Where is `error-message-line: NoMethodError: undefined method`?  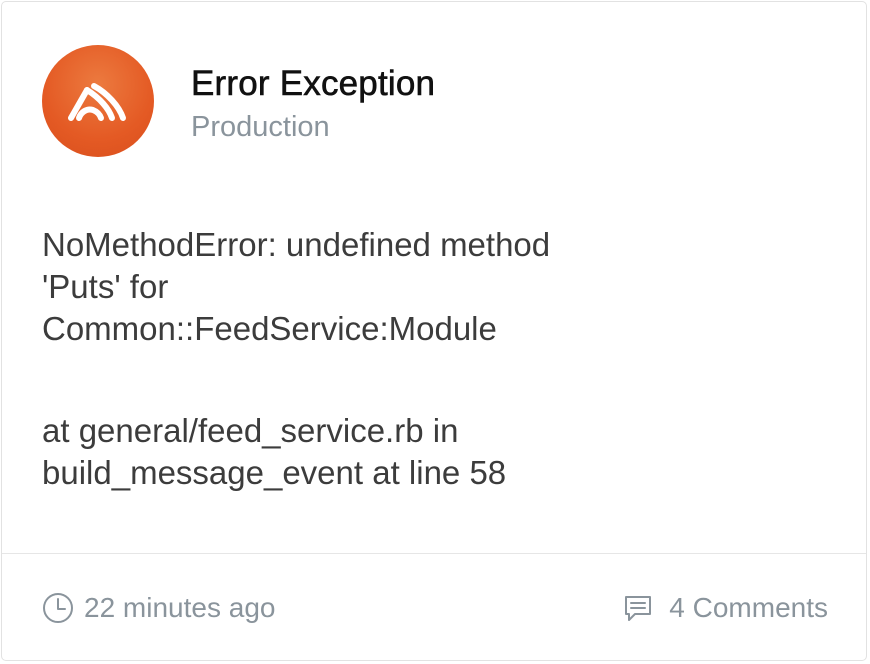
error-message-line: NoMethodError: undefined method is located at coordinates (296, 244).